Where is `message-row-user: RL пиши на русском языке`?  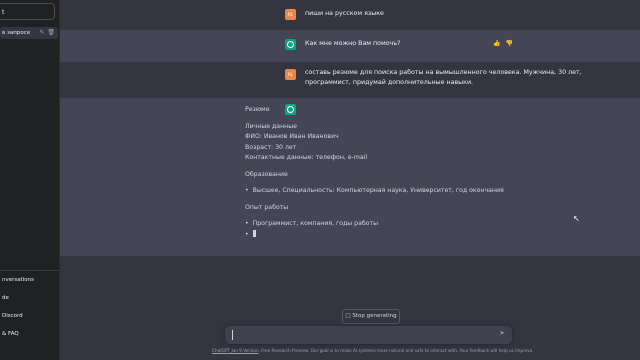 message-row-user: RL пиши на русском языке is located at coordinates (350, 15).